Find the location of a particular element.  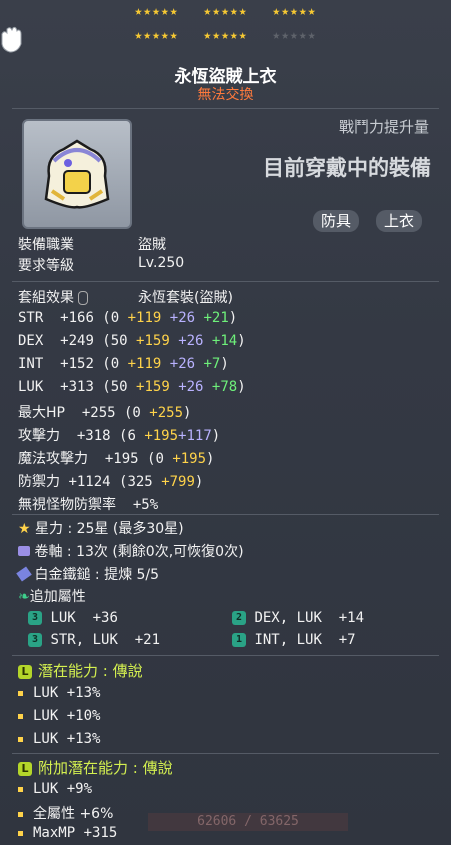

hammer-icon is located at coordinates (24, 574).